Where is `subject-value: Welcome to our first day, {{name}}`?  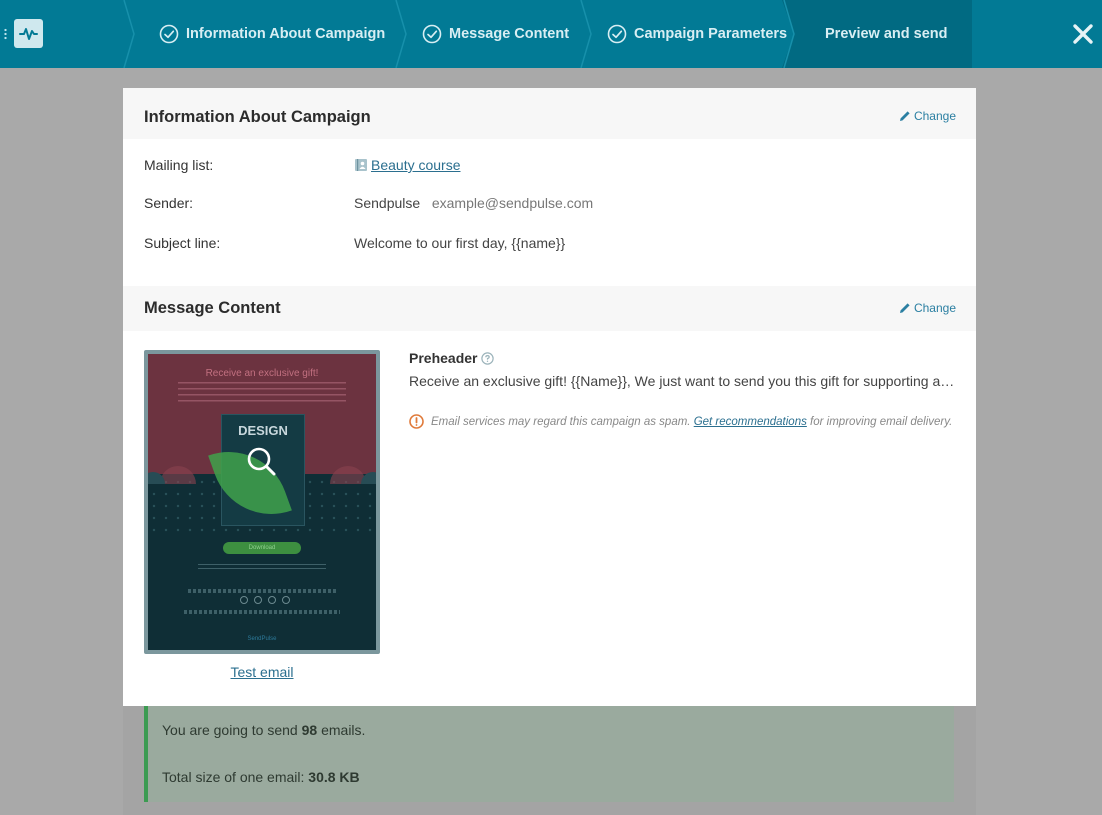
subject-value: Welcome to our first day, {{name}} is located at coordinates (460, 243).